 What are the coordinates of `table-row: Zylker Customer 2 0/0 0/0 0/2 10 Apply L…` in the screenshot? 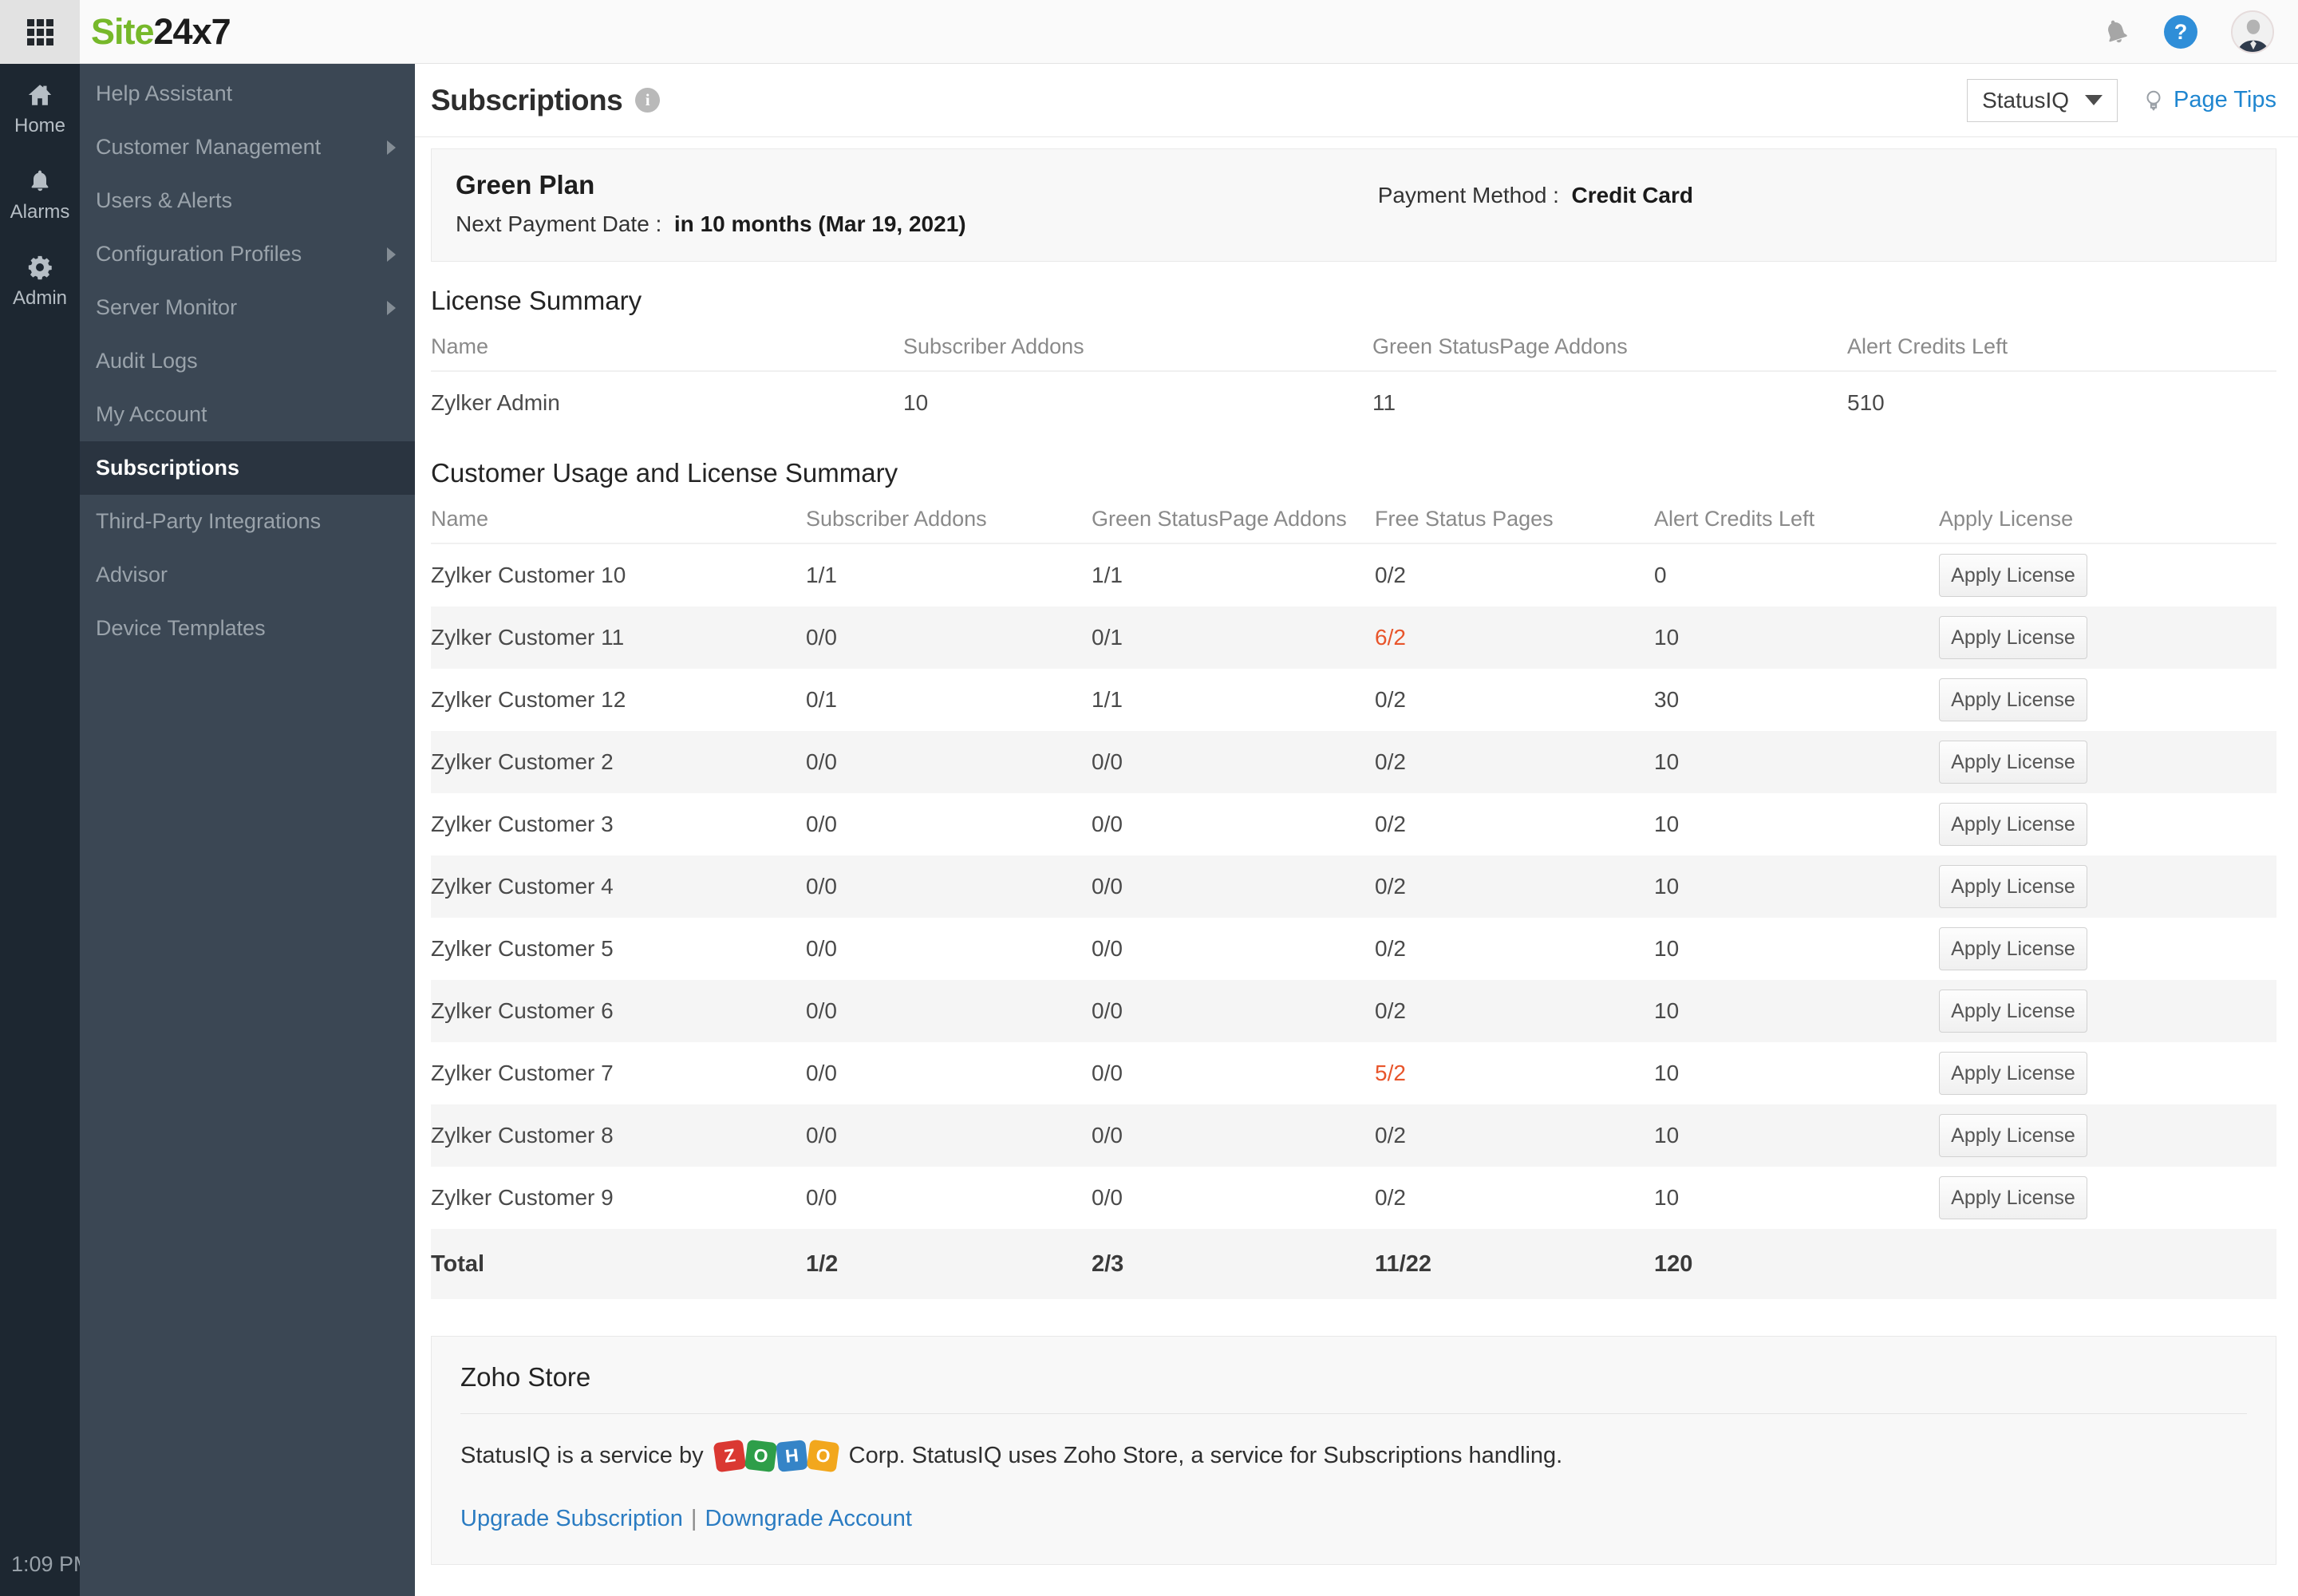 It's located at (1354, 762).